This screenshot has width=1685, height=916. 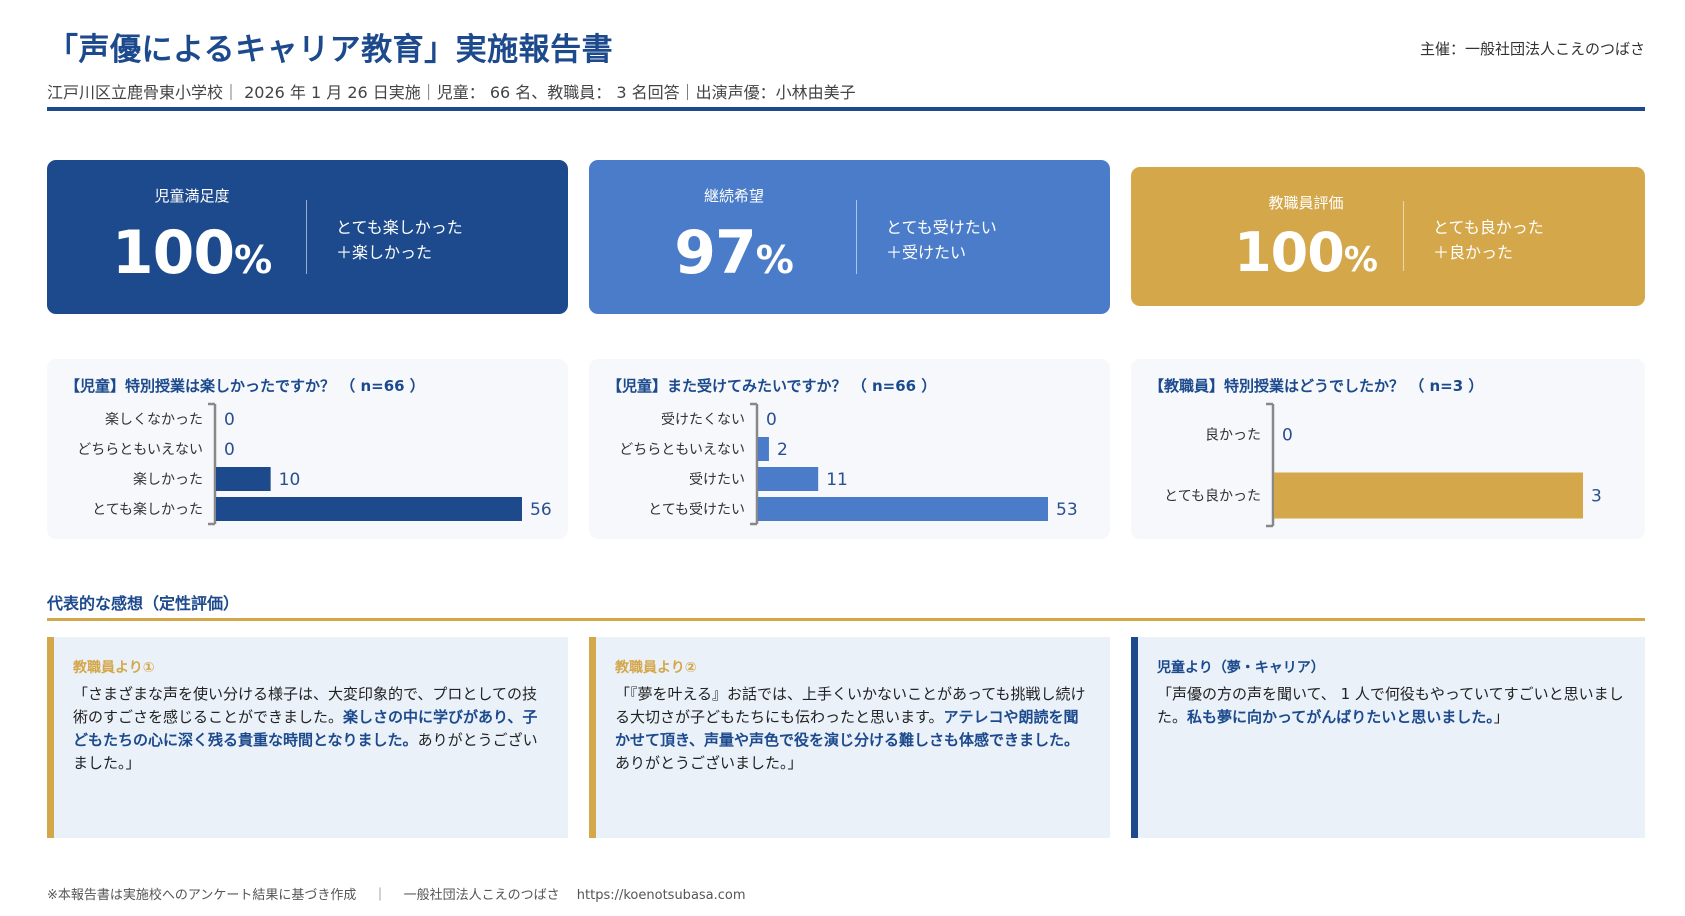 I want to click on y-tick-label: 楽しくなかった, so click(x=154, y=420).